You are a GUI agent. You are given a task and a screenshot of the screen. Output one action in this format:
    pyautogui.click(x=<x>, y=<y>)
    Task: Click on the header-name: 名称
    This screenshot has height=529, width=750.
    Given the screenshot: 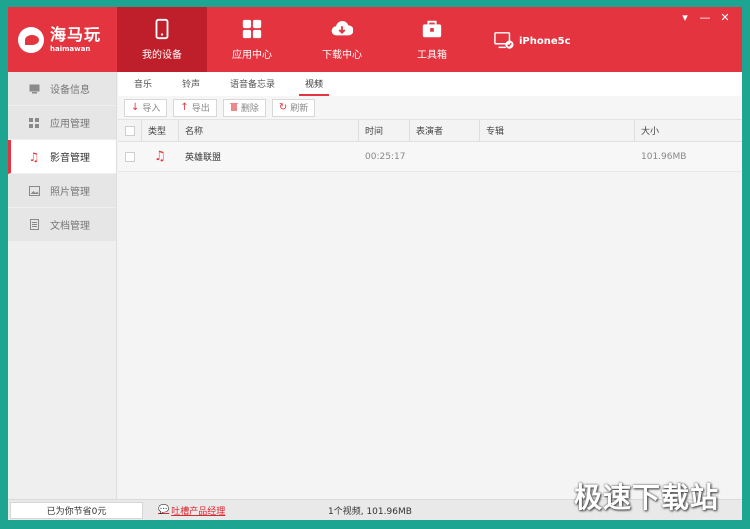 What is the action you would take?
    pyautogui.click(x=269, y=130)
    